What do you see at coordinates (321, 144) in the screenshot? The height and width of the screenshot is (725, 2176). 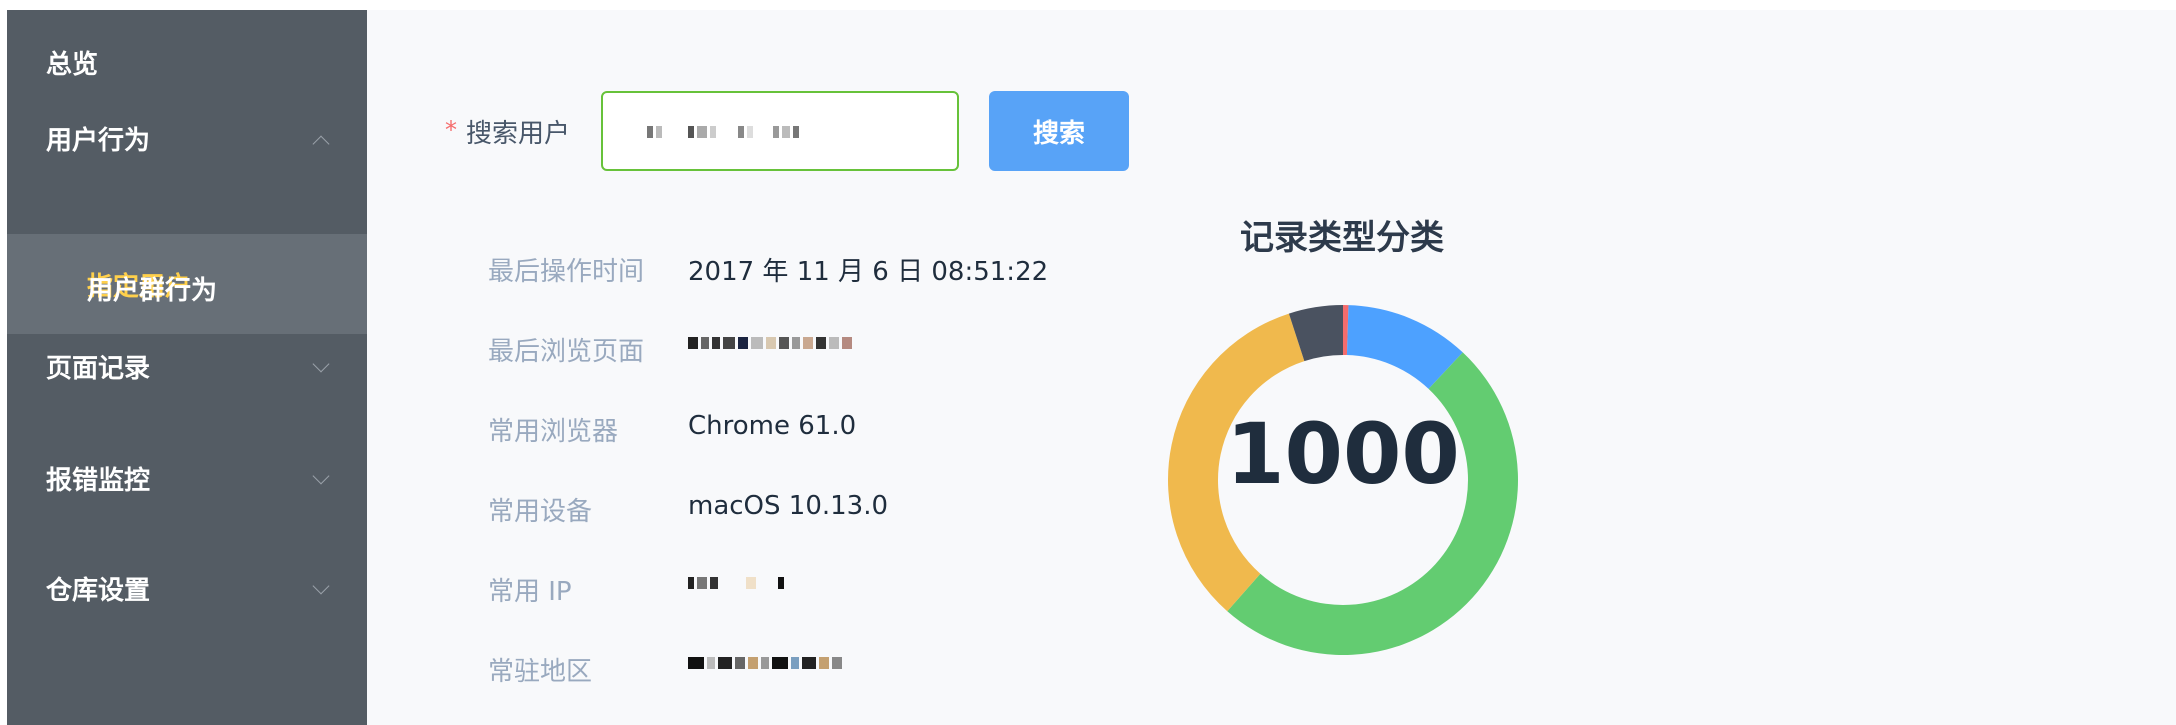 I see `chevron-up-icon` at bounding box center [321, 144].